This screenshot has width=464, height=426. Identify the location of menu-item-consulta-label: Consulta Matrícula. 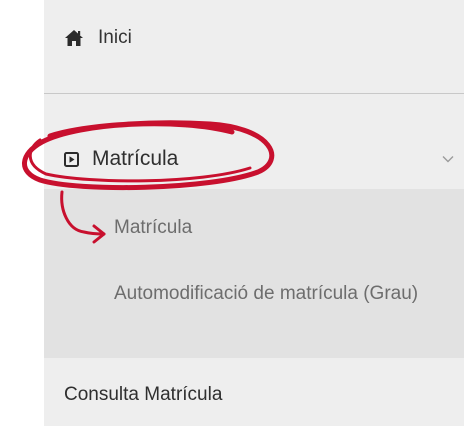
(143, 394).